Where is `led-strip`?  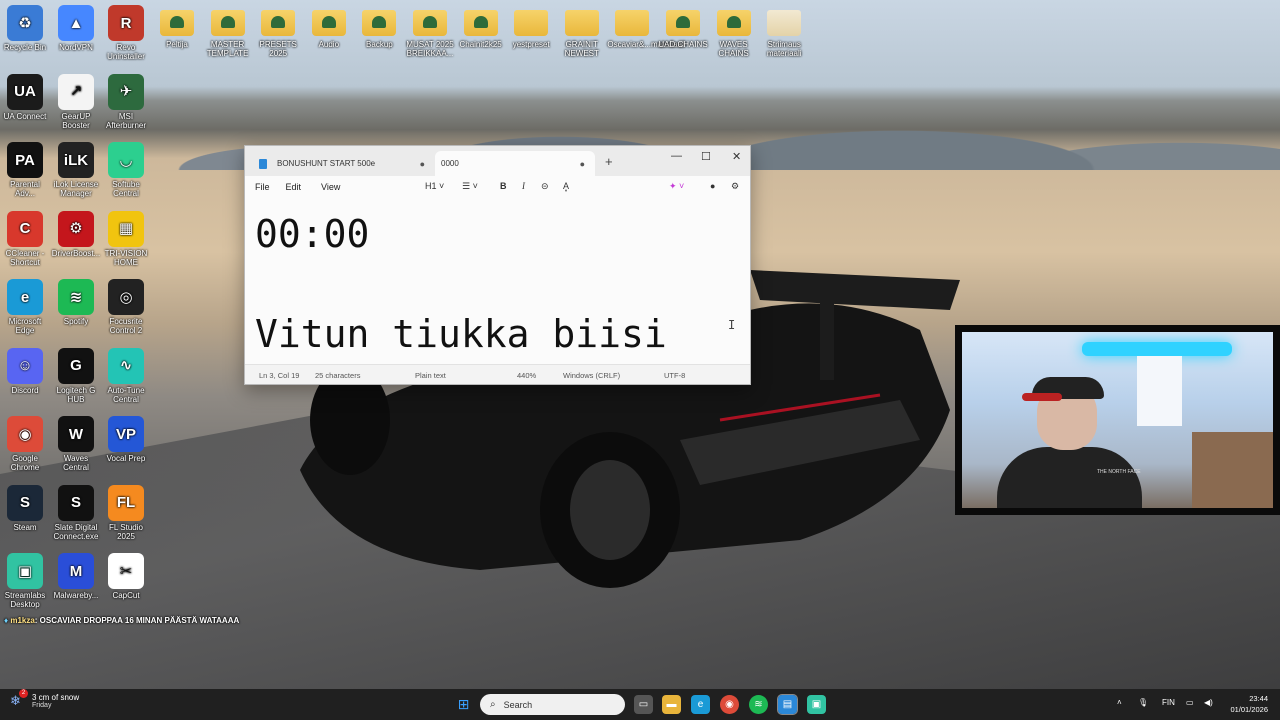
led-strip is located at coordinates (1157, 349).